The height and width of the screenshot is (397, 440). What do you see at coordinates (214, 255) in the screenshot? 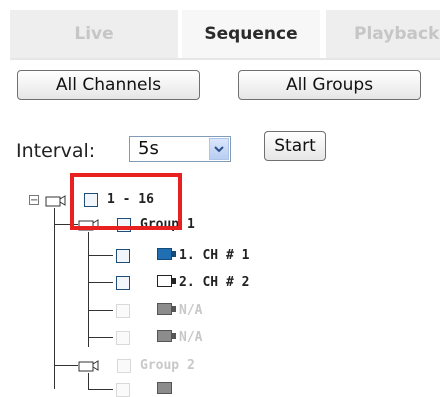
I see `tree-item-label-ch-1: 1. CH # 1` at bounding box center [214, 255].